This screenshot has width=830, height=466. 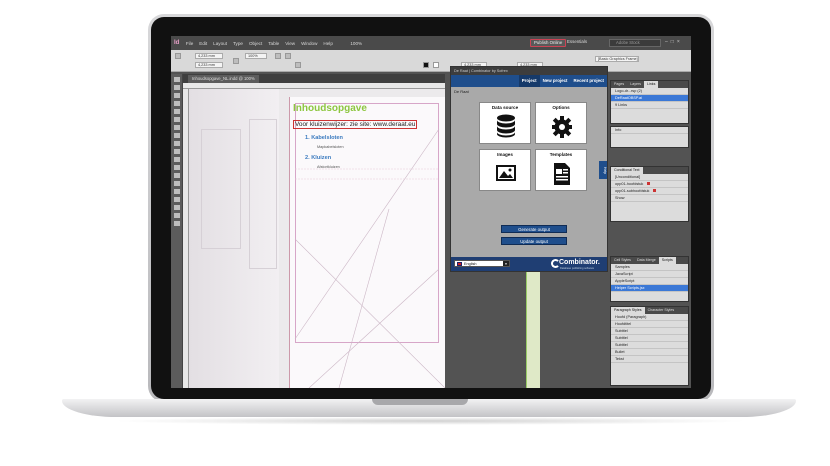 I want to click on link-row: Logo-dr...rsp (2), so click(x=649, y=91).